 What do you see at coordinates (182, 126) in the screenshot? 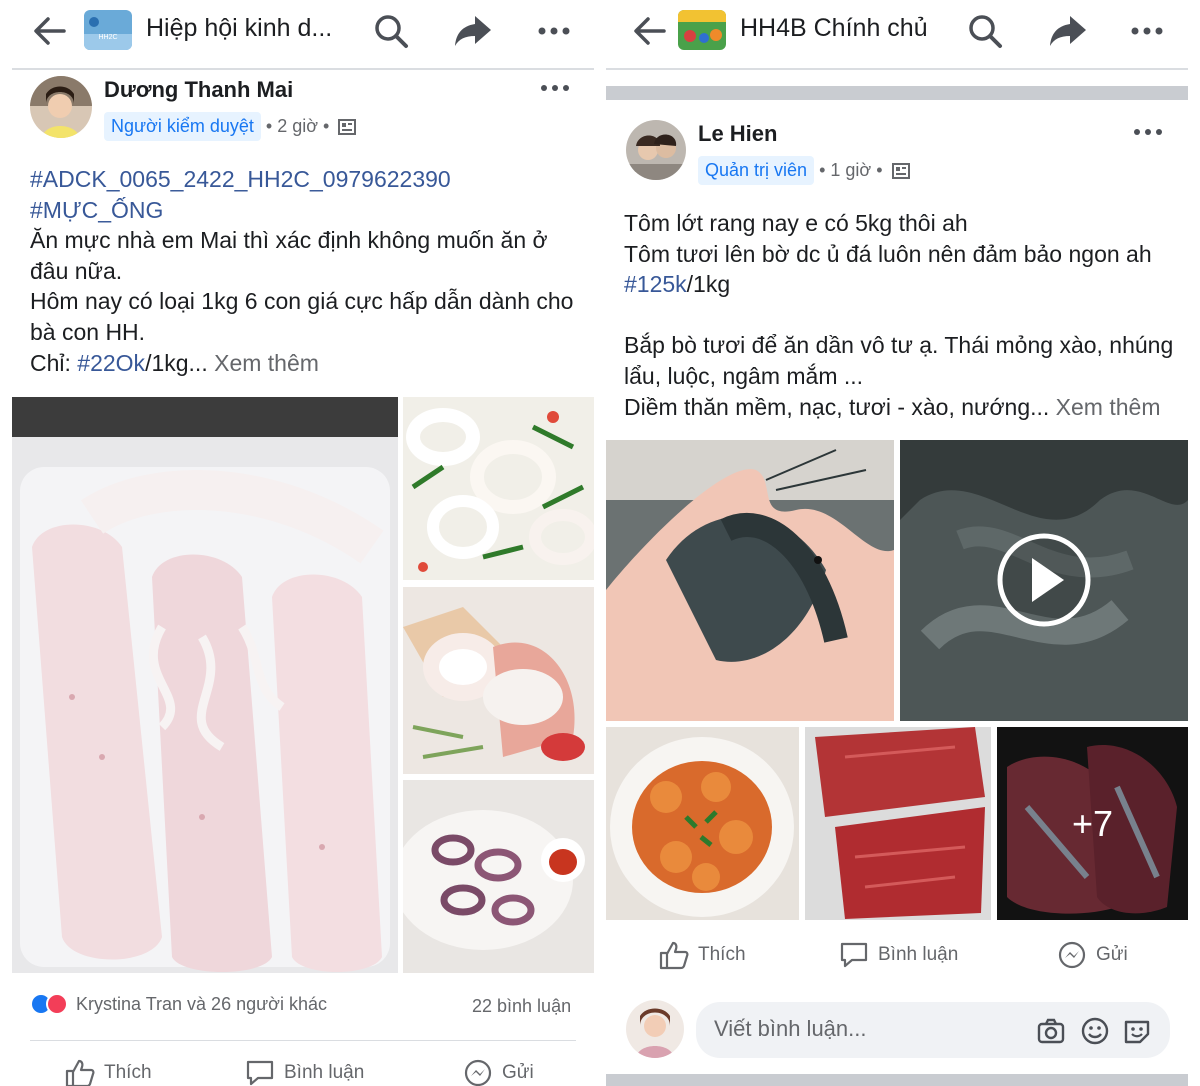
I see `role-badge: Người kiểm duyệt` at bounding box center [182, 126].